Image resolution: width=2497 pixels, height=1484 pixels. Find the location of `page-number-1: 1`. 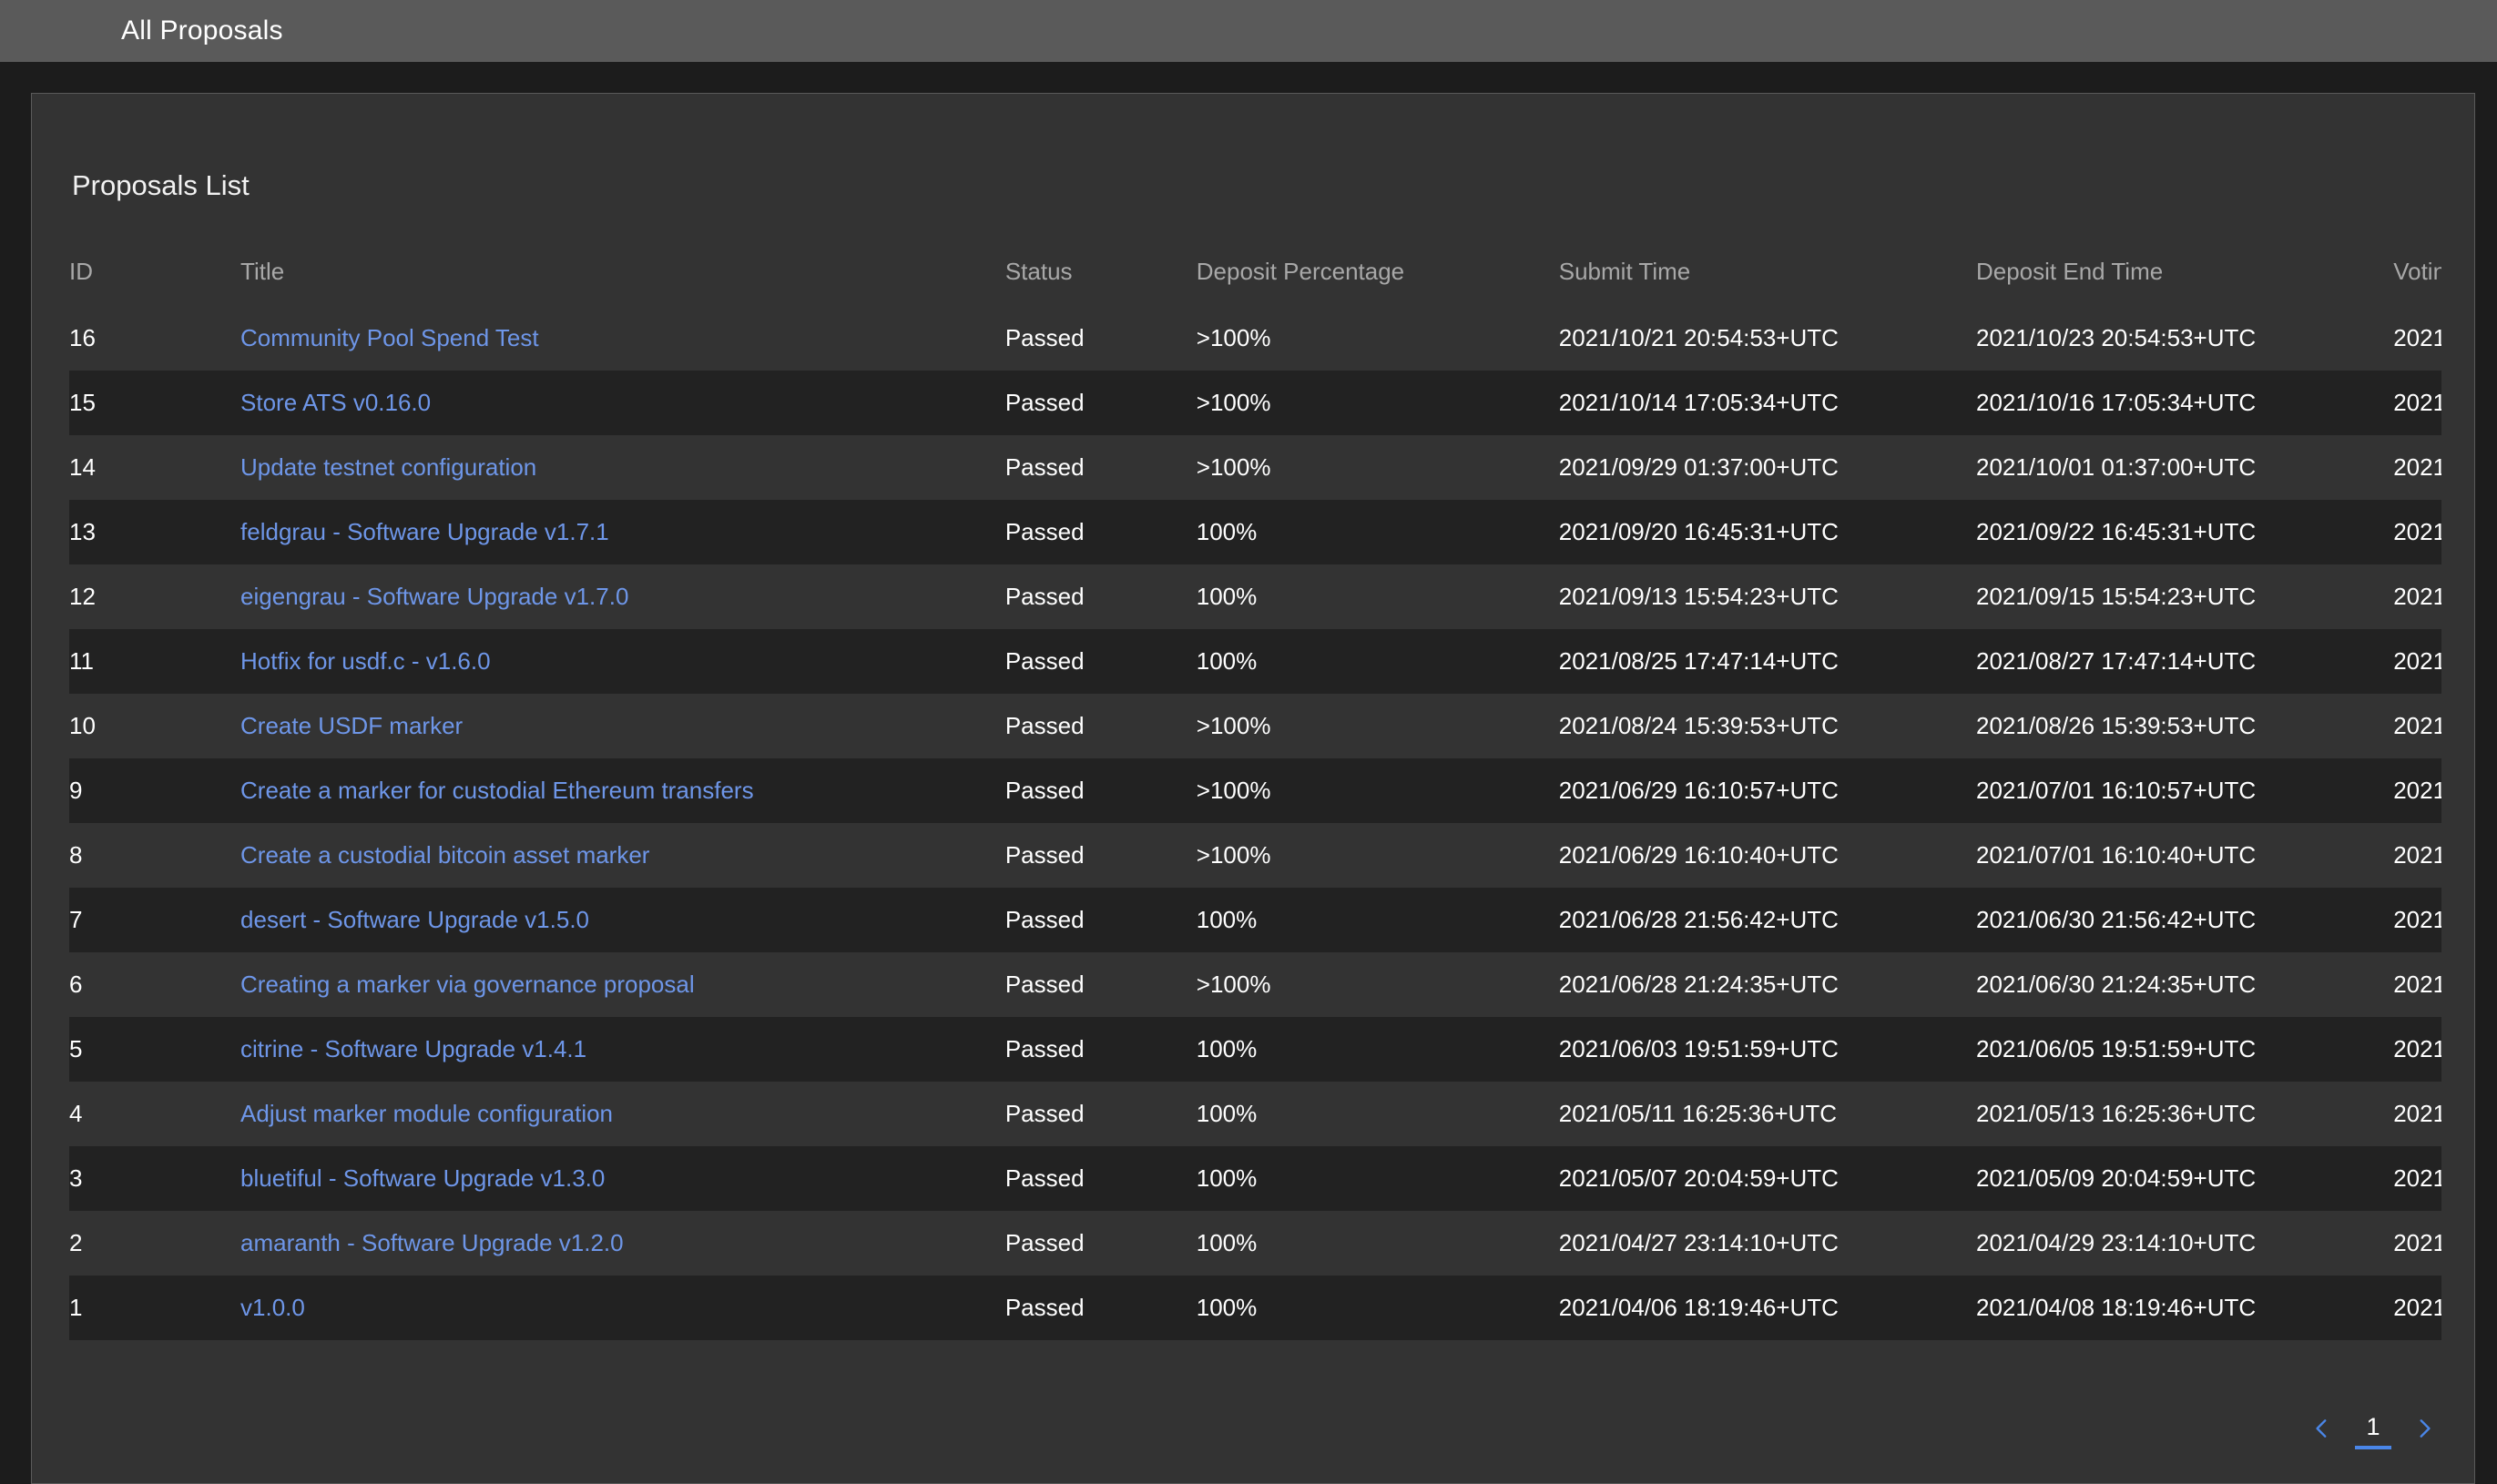

page-number-1: 1 is located at coordinates (2373, 1428).